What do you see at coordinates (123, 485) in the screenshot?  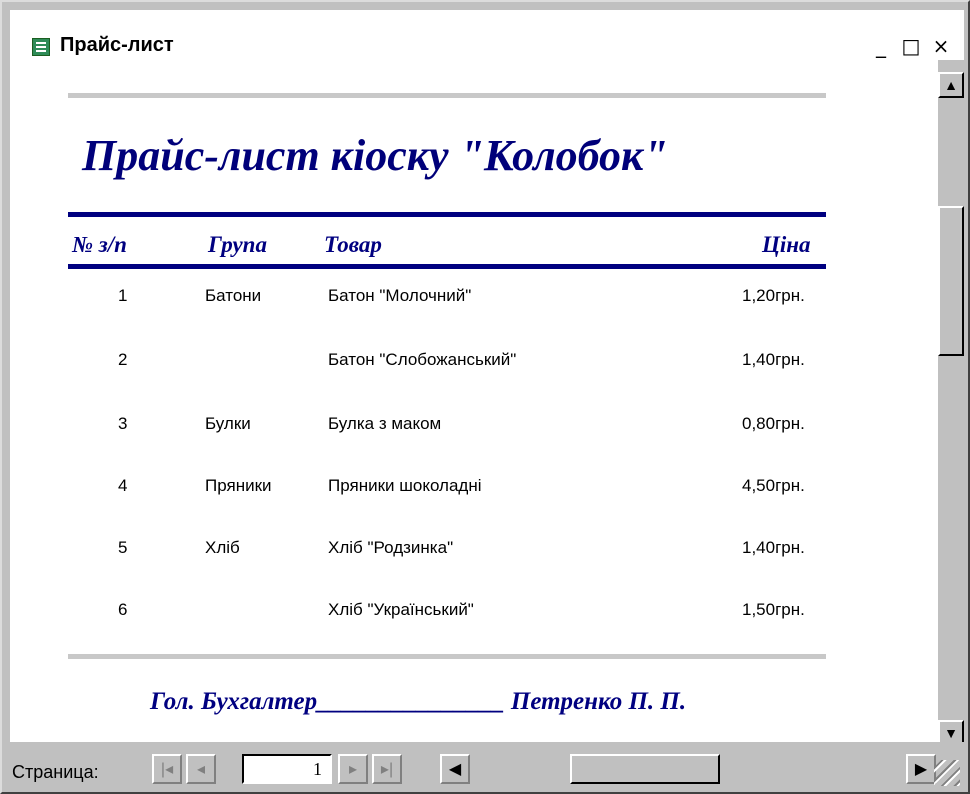 I see `row-4-num: 4` at bounding box center [123, 485].